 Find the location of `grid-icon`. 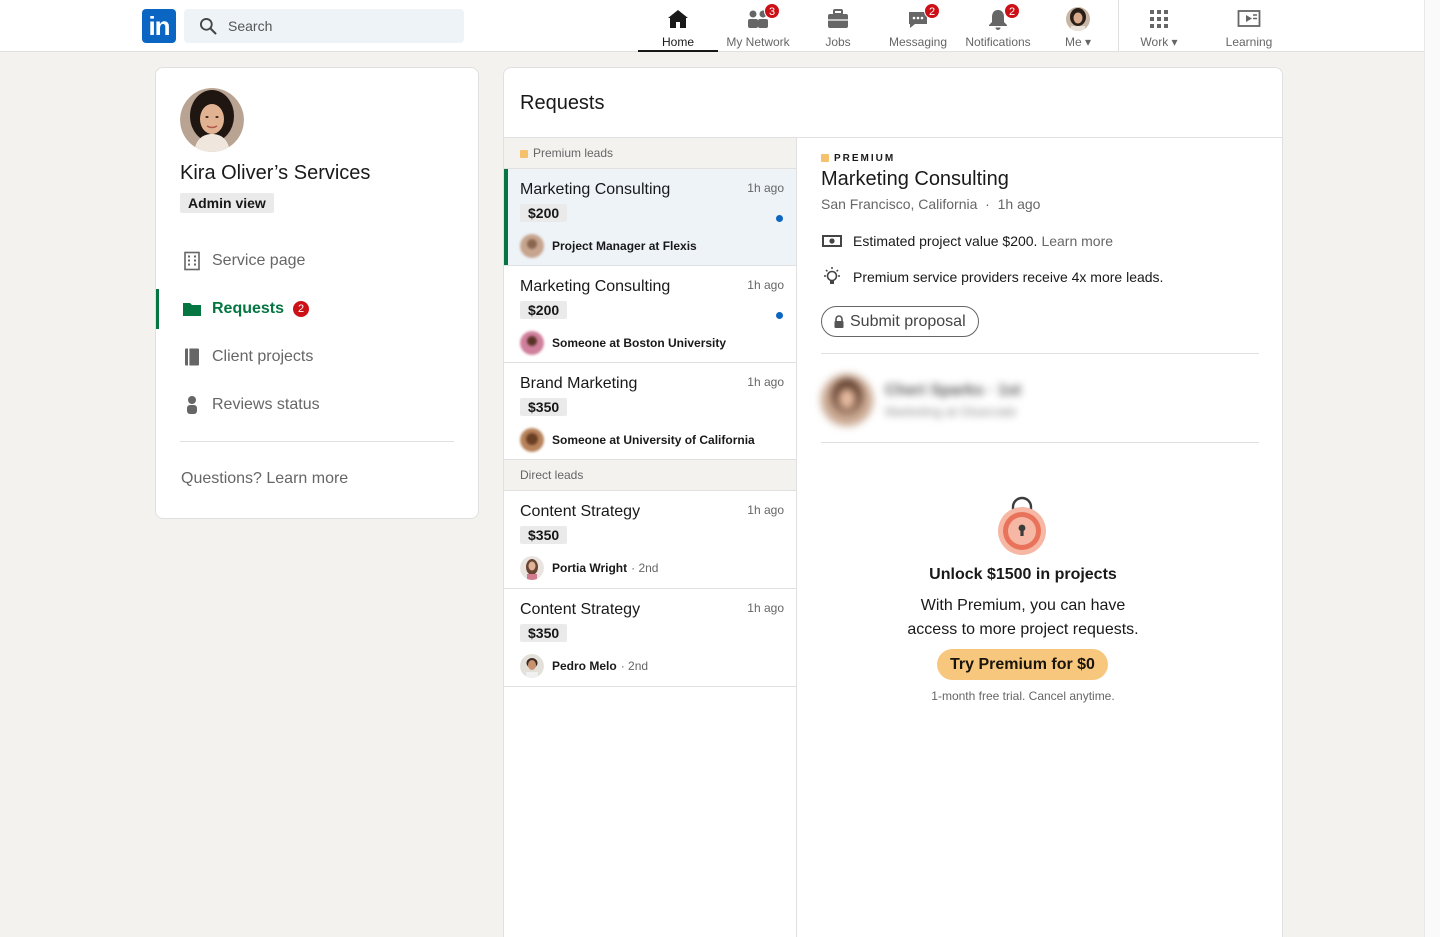

grid-icon is located at coordinates (1159, 19).